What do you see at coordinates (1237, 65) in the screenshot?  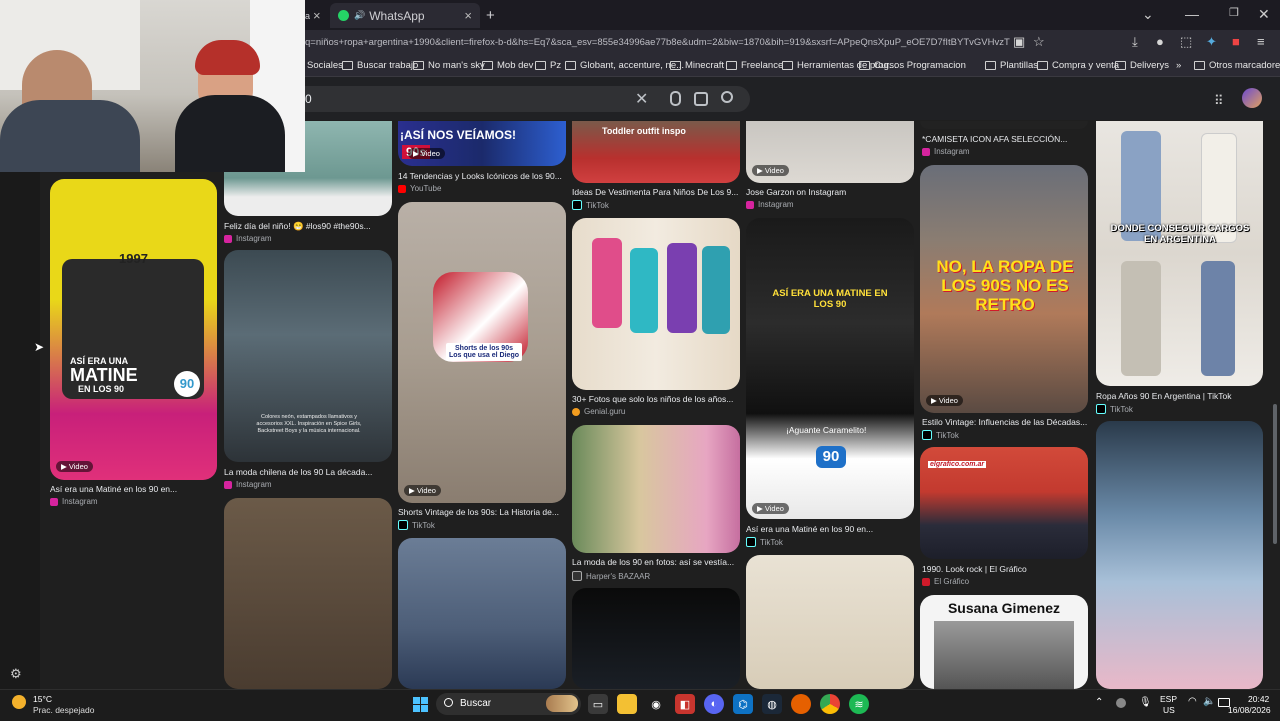 I see `bookmark-item: Otros marcadores` at bounding box center [1237, 65].